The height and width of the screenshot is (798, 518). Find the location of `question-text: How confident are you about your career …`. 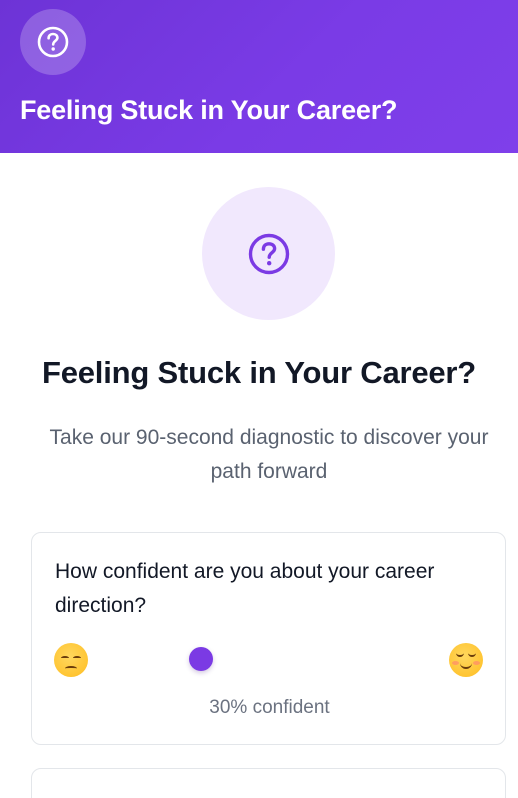

question-text: How confident are you about your career … is located at coordinates (245, 588).